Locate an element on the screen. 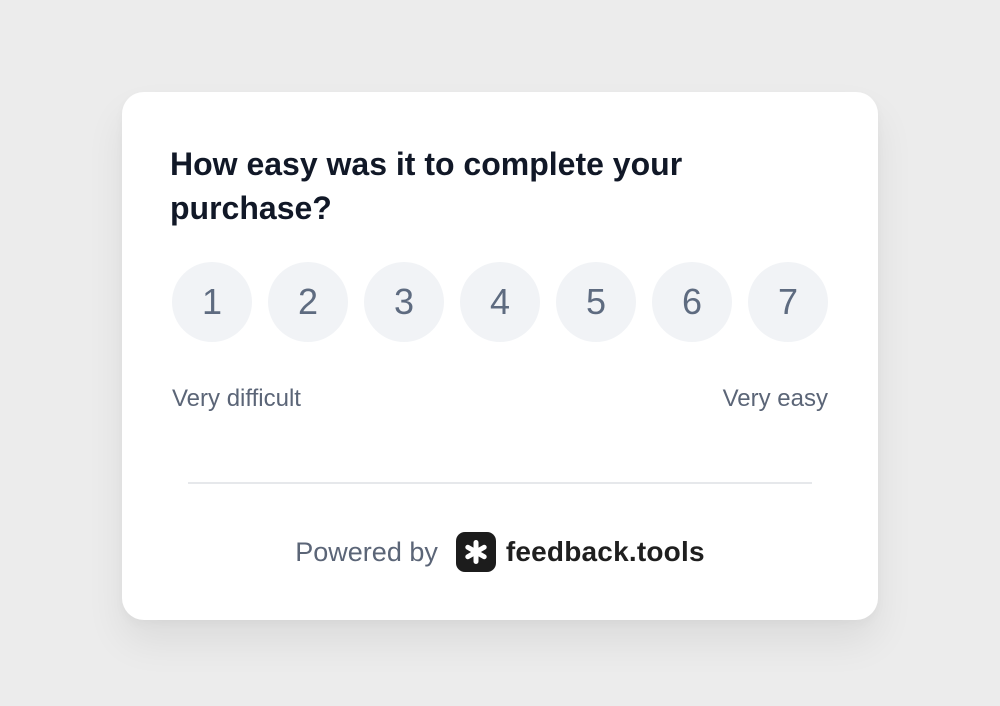 The height and width of the screenshot is (706, 1000). asterisk-logo-icon is located at coordinates (475, 552).